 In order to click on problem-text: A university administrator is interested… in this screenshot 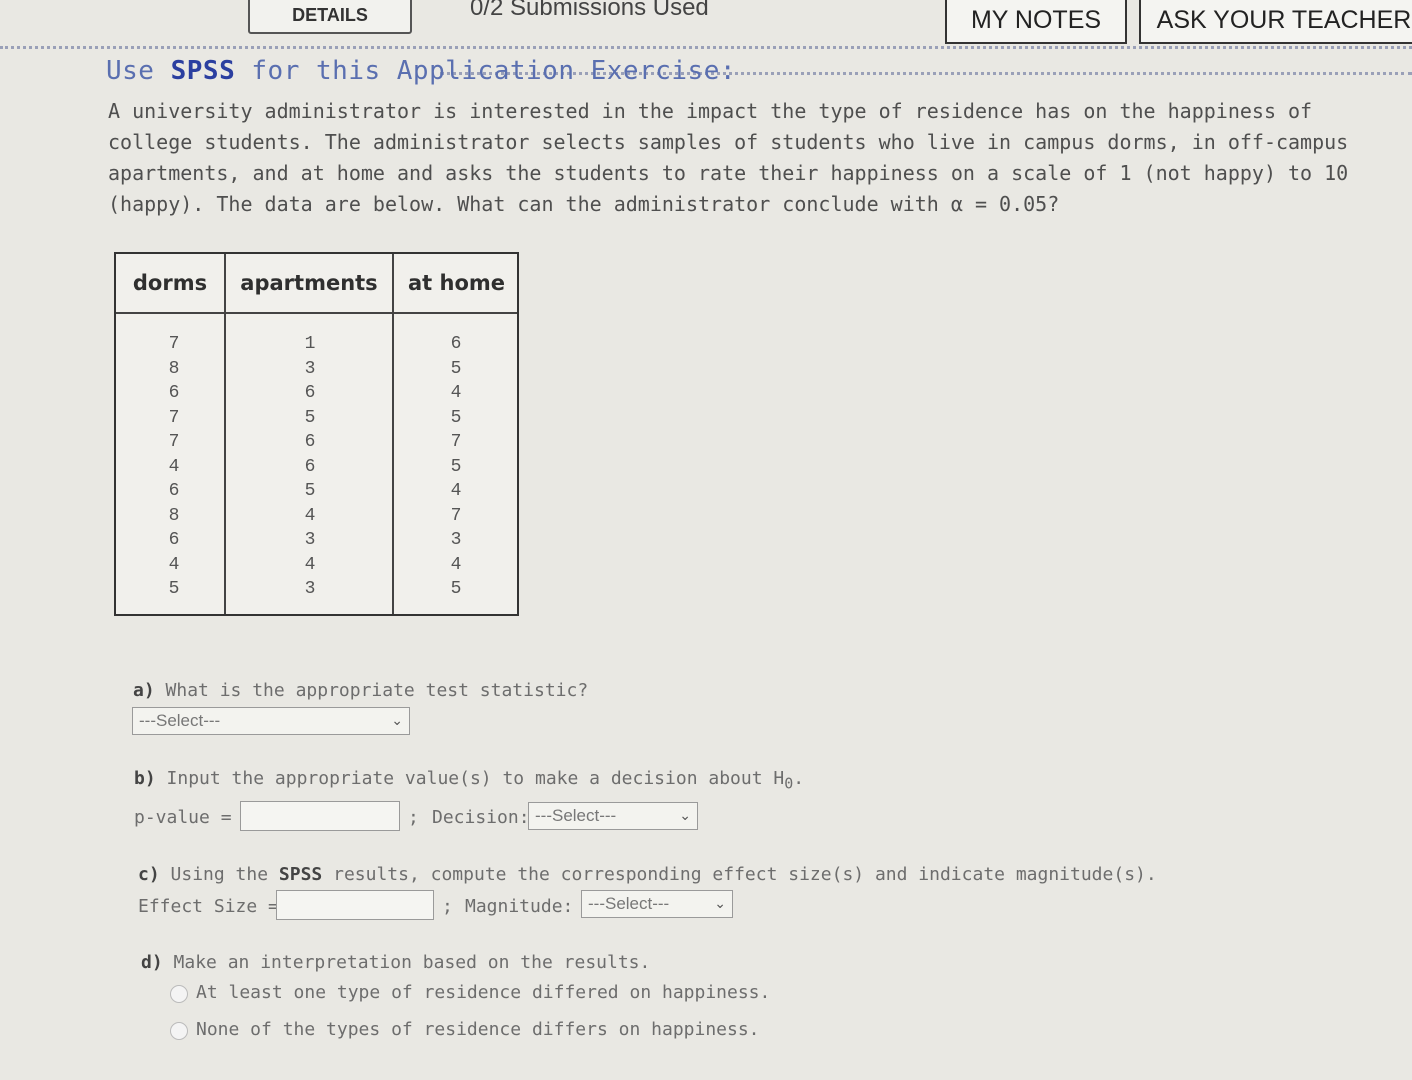, I will do `click(728, 157)`.